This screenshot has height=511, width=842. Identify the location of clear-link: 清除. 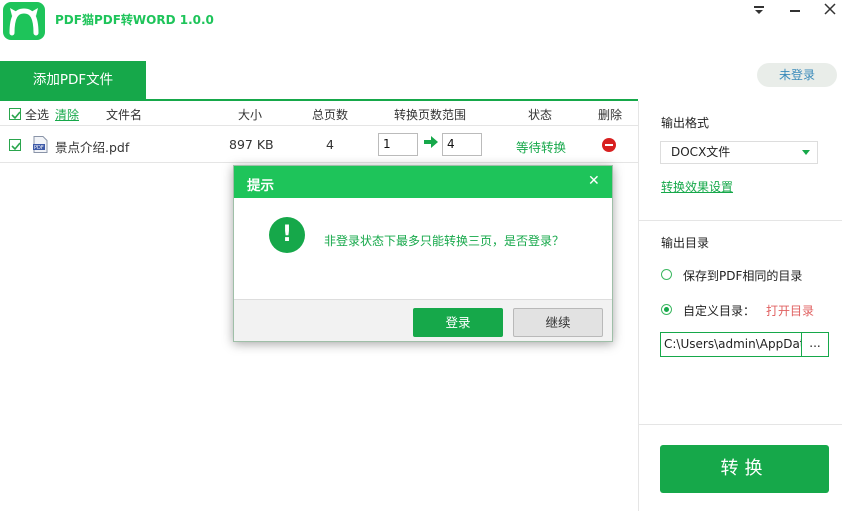
(67, 114).